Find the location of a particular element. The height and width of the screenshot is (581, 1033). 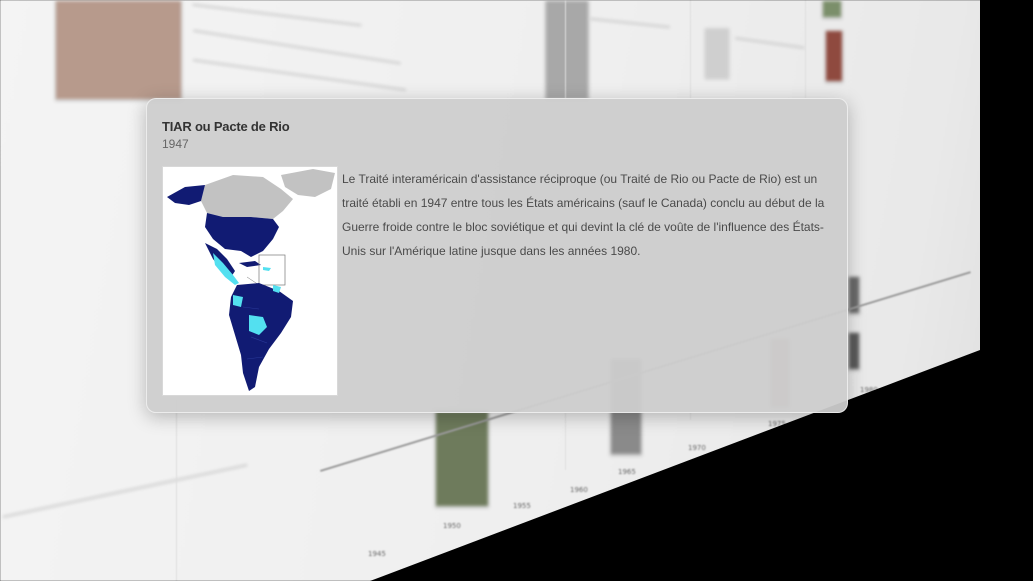

map-region-caribbean is located at coordinates (250, 264).